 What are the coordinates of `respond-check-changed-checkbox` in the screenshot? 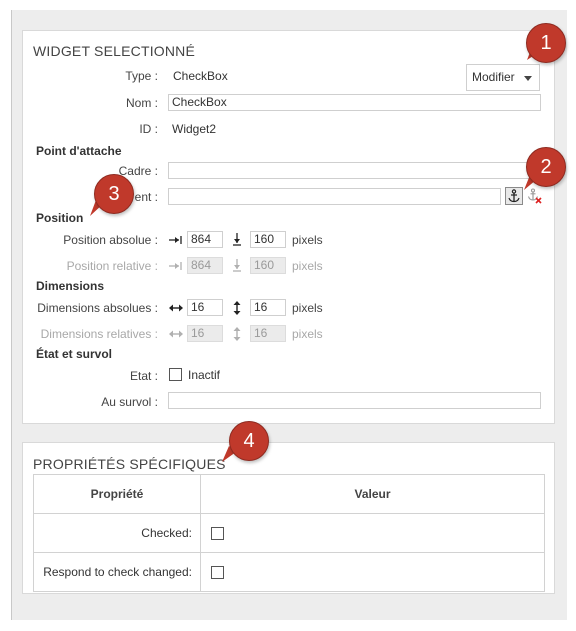 It's located at (217, 573).